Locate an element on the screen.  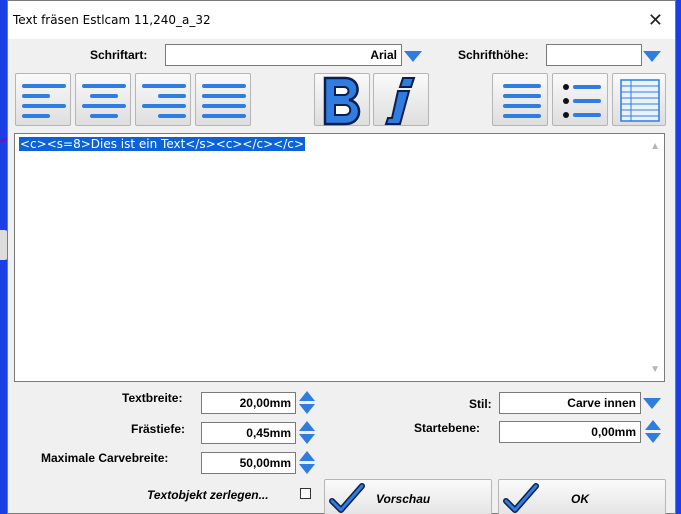
mill-depth-label: Frästiefe: is located at coordinates (158, 429).